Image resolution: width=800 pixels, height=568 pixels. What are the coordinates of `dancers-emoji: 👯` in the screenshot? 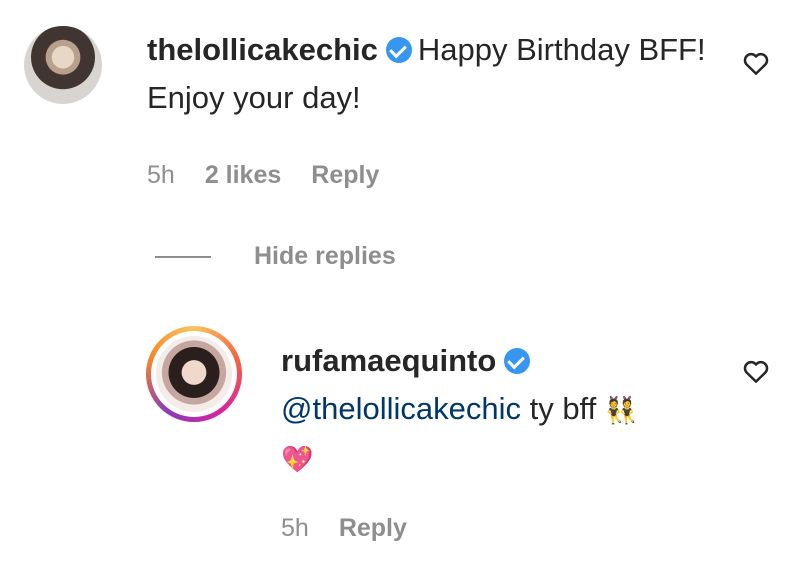 It's located at (621, 410).